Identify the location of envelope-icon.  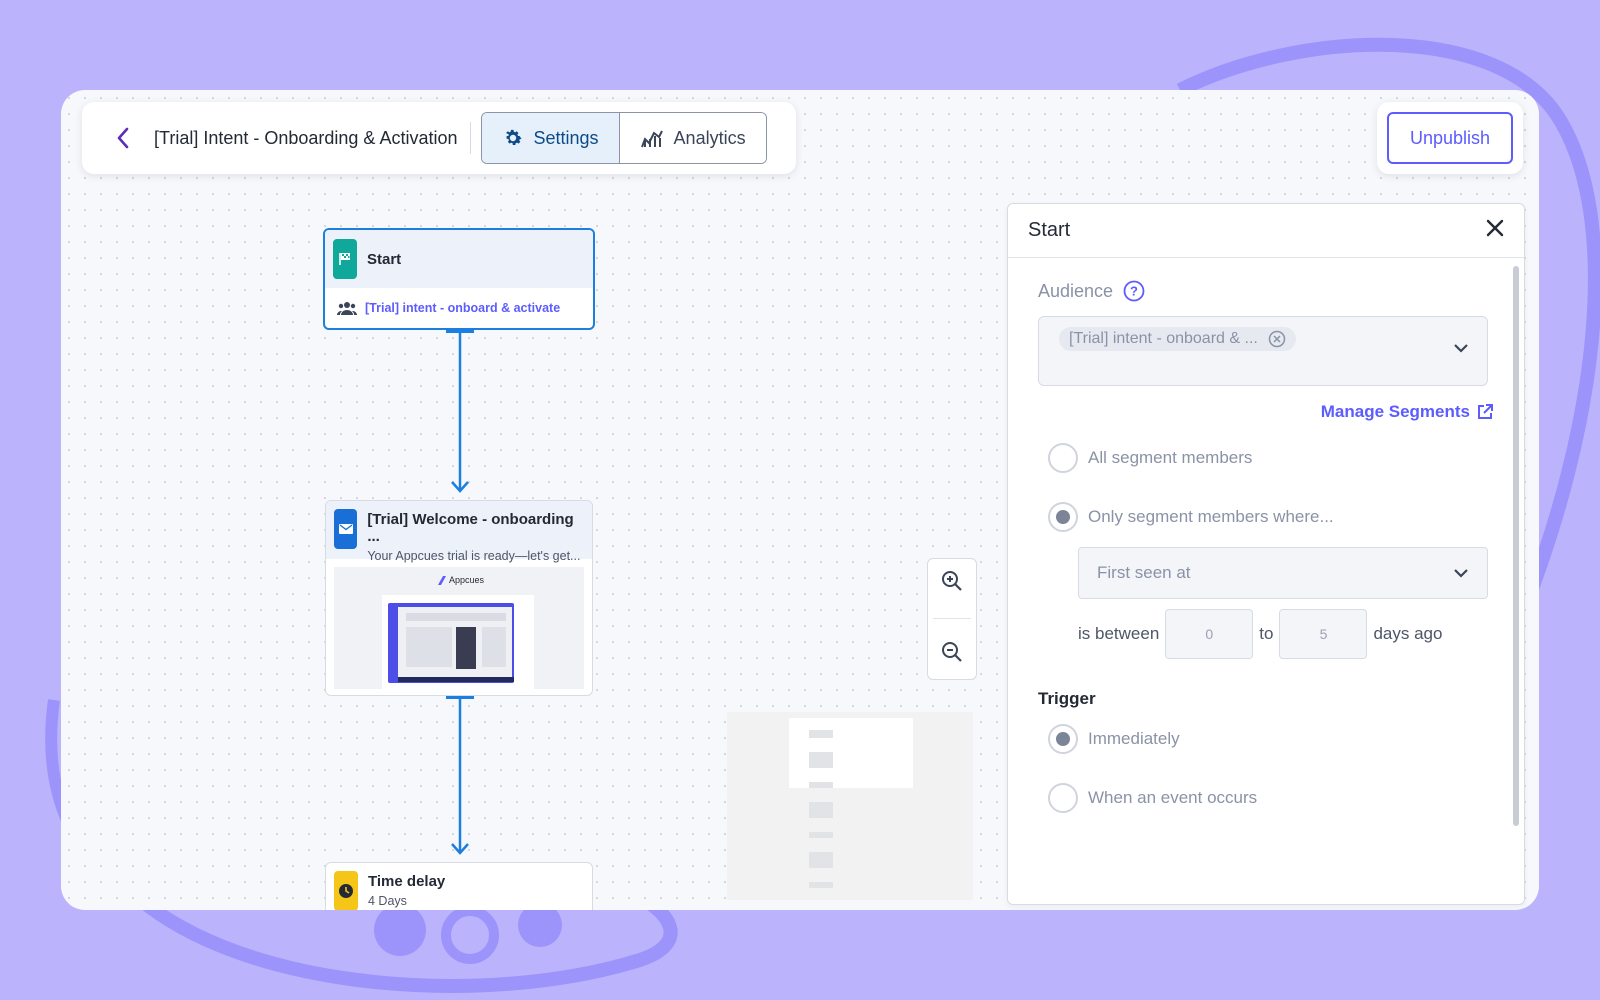
(346, 529).